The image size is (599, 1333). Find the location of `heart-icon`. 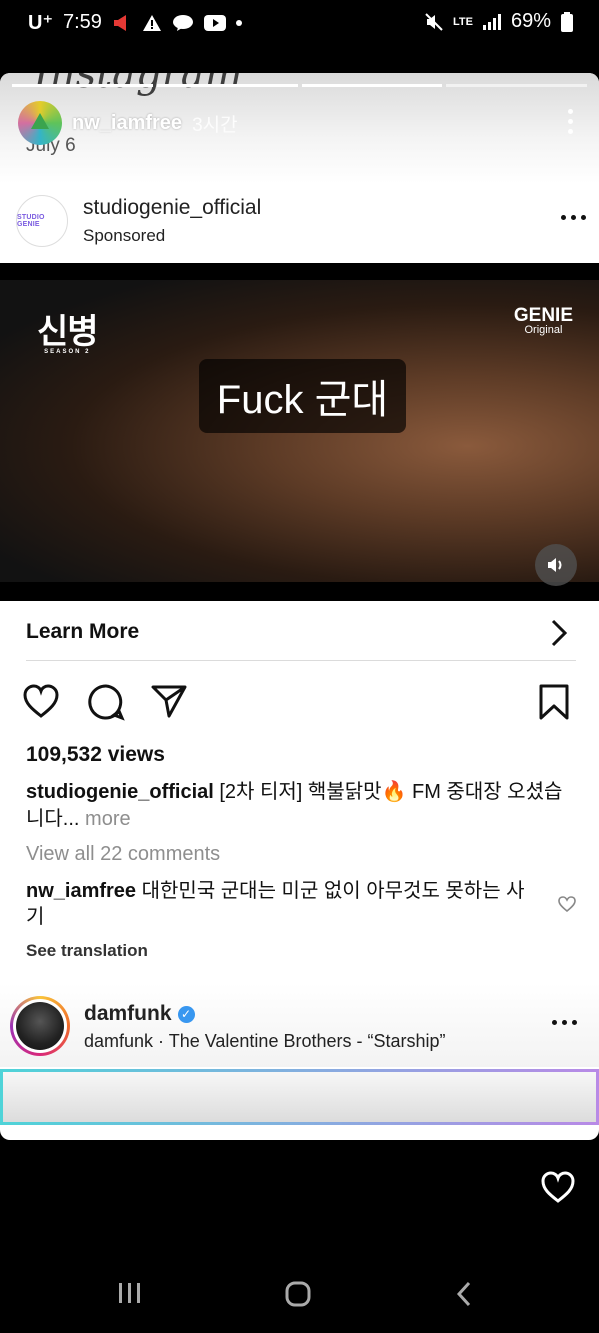

heart-icon is located at coordinates (41, 701).